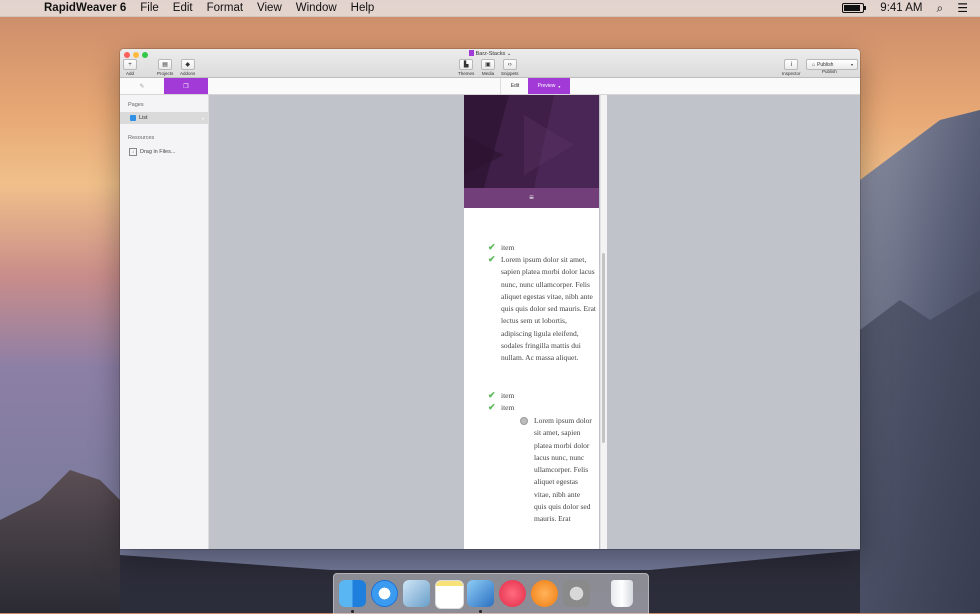 This screenshot has width=980, height=614. I want to click on preview-scrollbar, so click(603, 322).